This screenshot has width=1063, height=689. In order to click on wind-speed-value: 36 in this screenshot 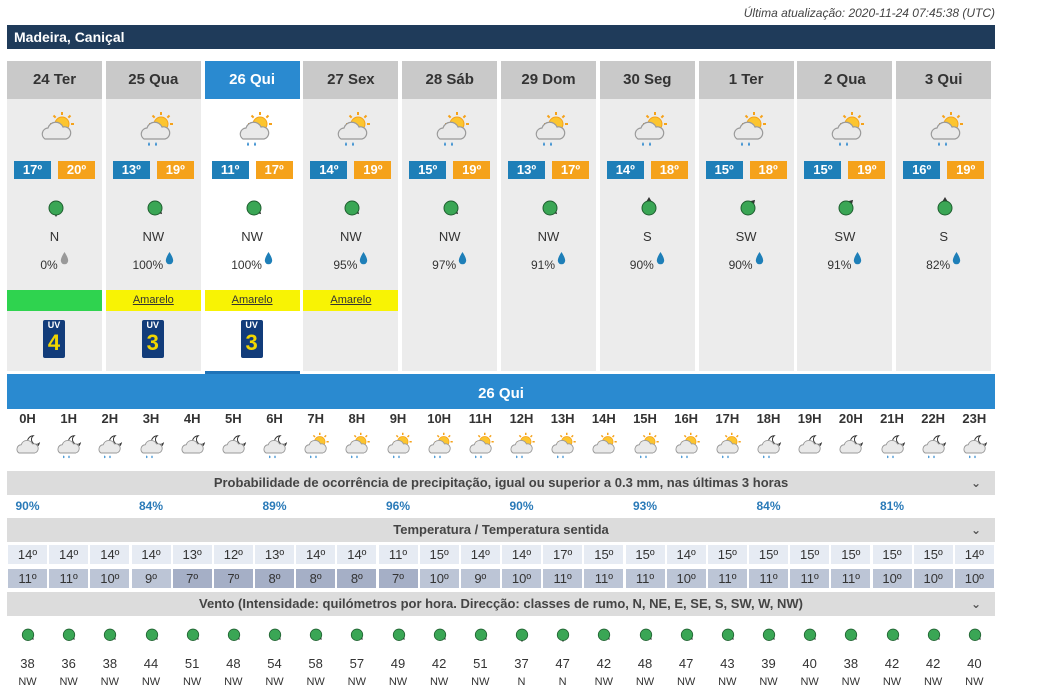, I will do `click(68, 663)`.